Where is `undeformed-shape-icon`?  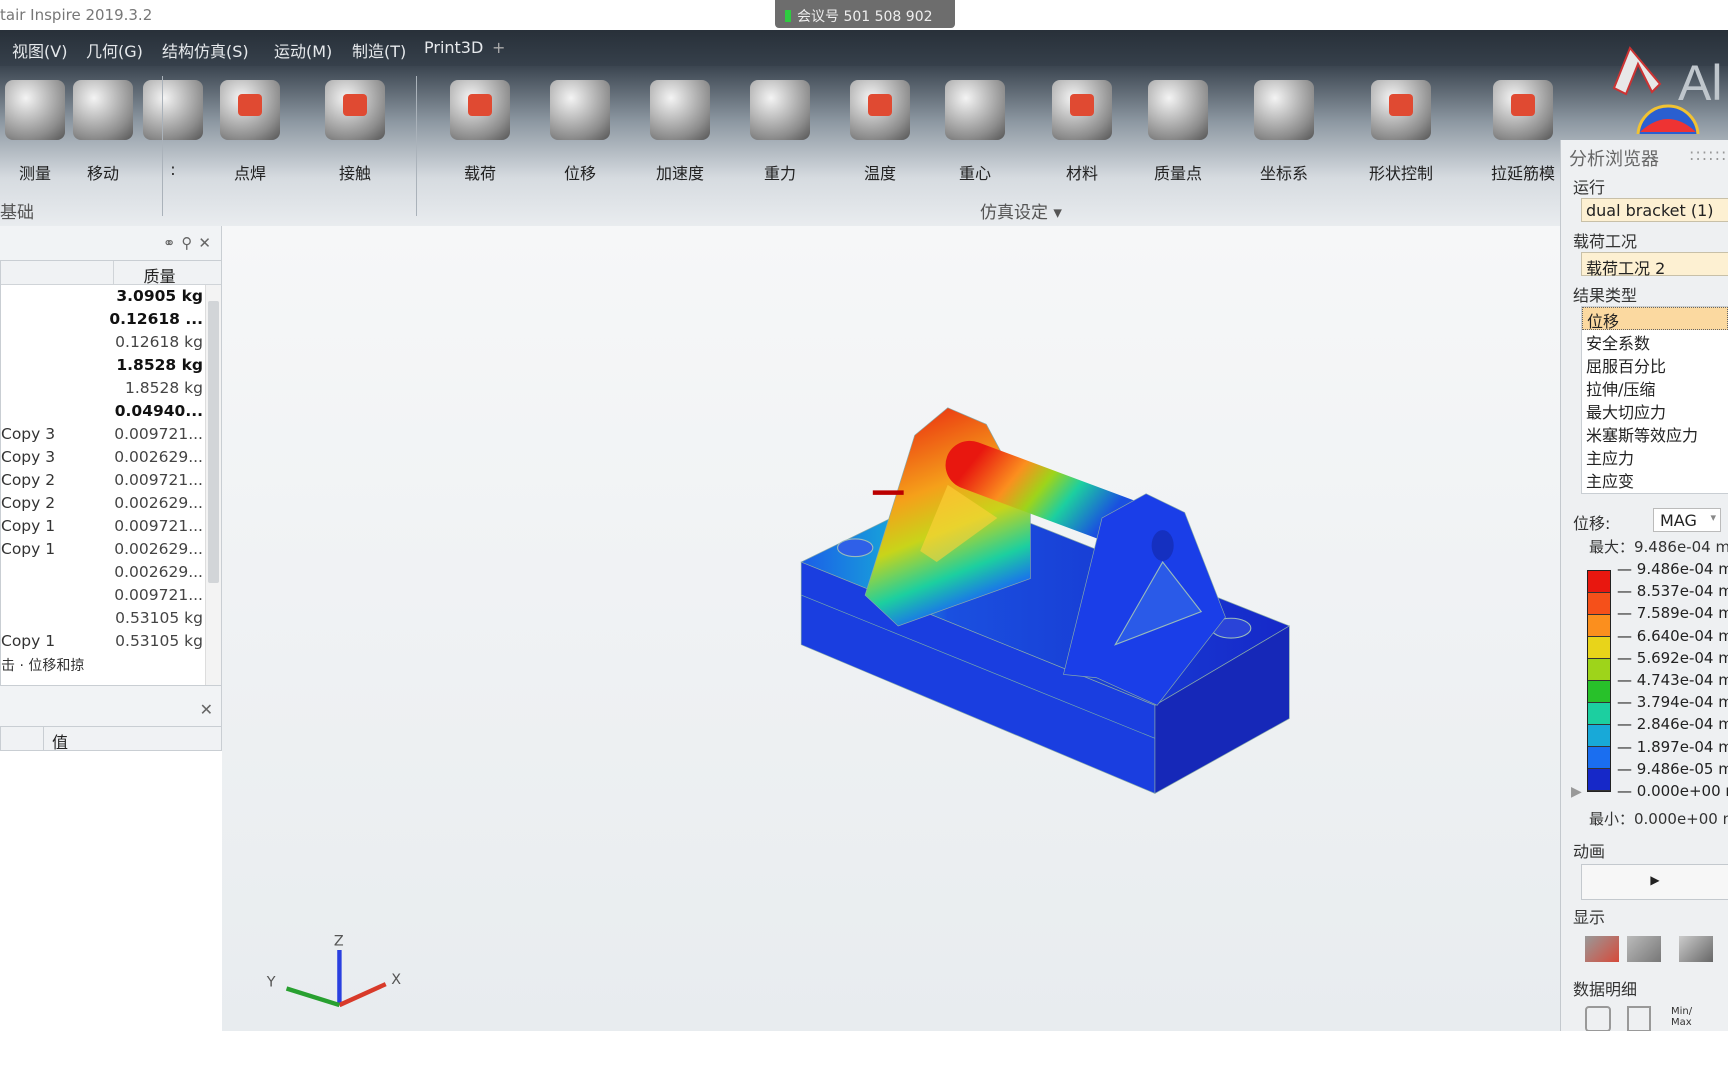 undeformed-shape-icon is located at coordinates (1644, 949).